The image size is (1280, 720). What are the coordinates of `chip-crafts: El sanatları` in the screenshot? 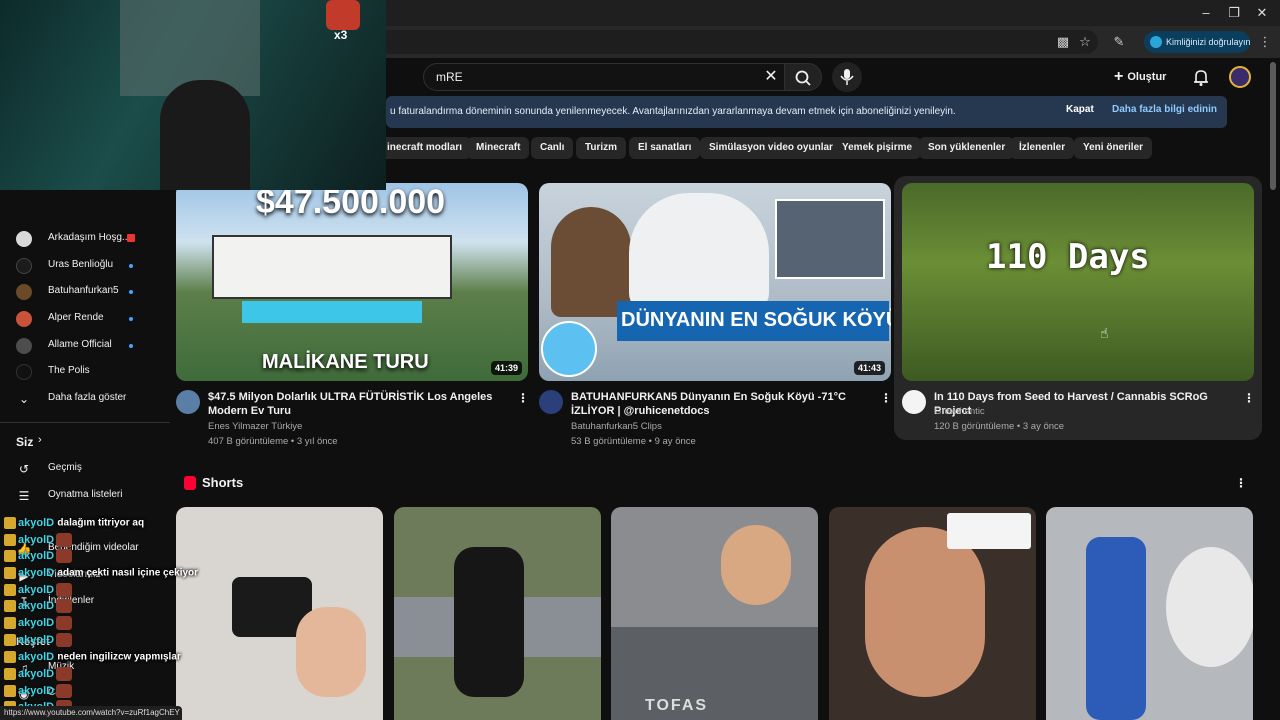 It's located at (665, 148).